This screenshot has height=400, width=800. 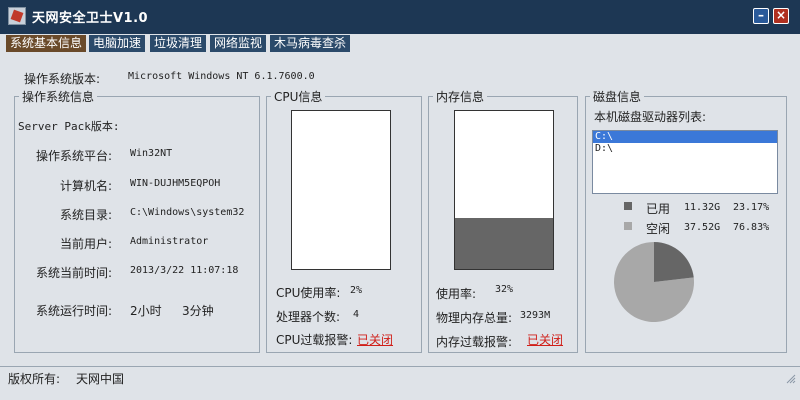 I want to click on resize-grip-icon, so click(x=790, y=378).